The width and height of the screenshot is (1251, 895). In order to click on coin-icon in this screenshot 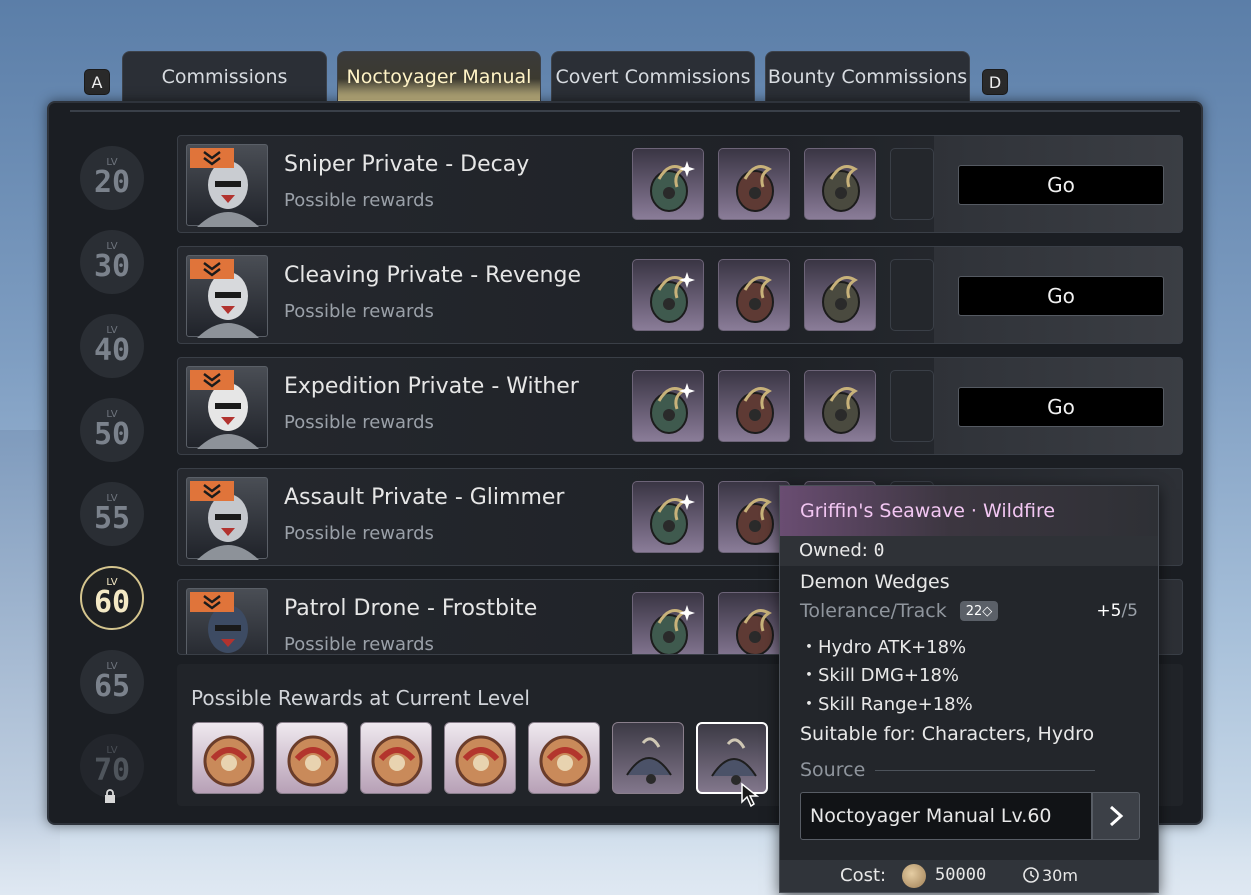, I will do `click(914, 876)`.